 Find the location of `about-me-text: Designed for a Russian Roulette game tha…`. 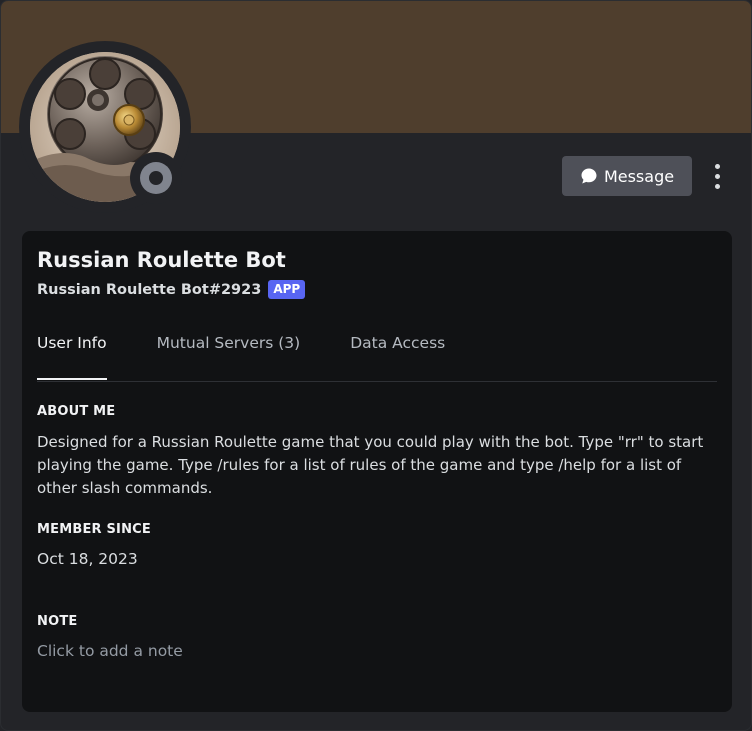

about-me-text: Designed for a Russian Roulette game tha… is located at coordinates (370, 465).